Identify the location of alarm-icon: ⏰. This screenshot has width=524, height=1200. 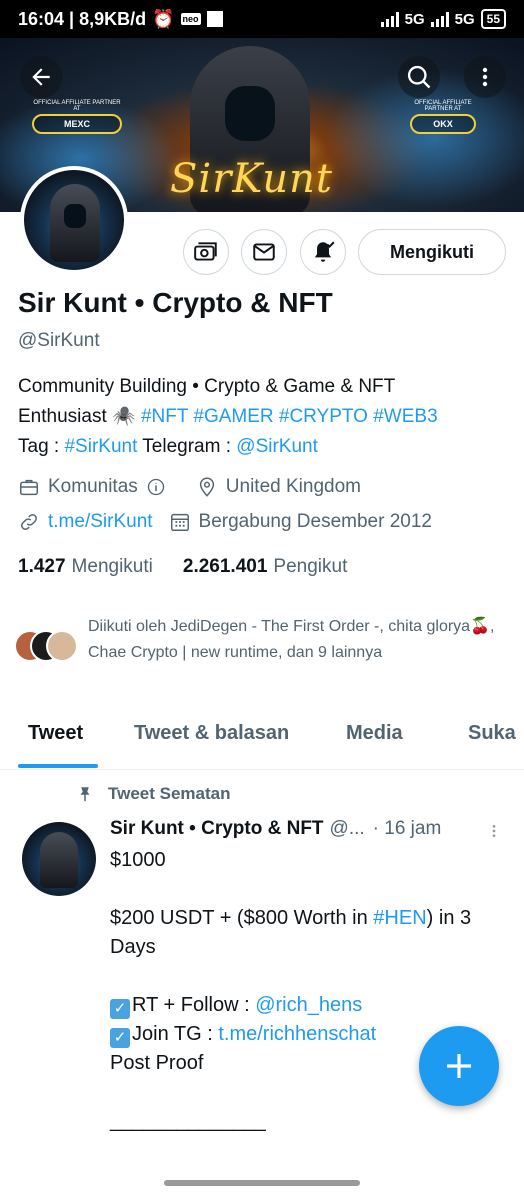
(163, 18).